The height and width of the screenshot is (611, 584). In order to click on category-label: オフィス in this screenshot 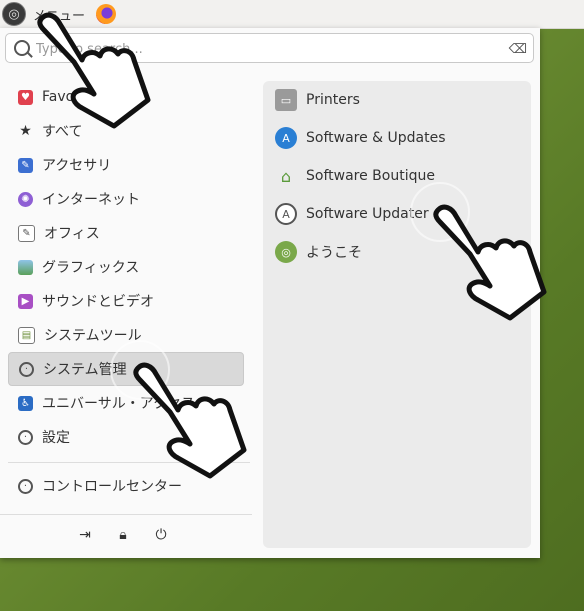, I will do `click(72, 234)`.